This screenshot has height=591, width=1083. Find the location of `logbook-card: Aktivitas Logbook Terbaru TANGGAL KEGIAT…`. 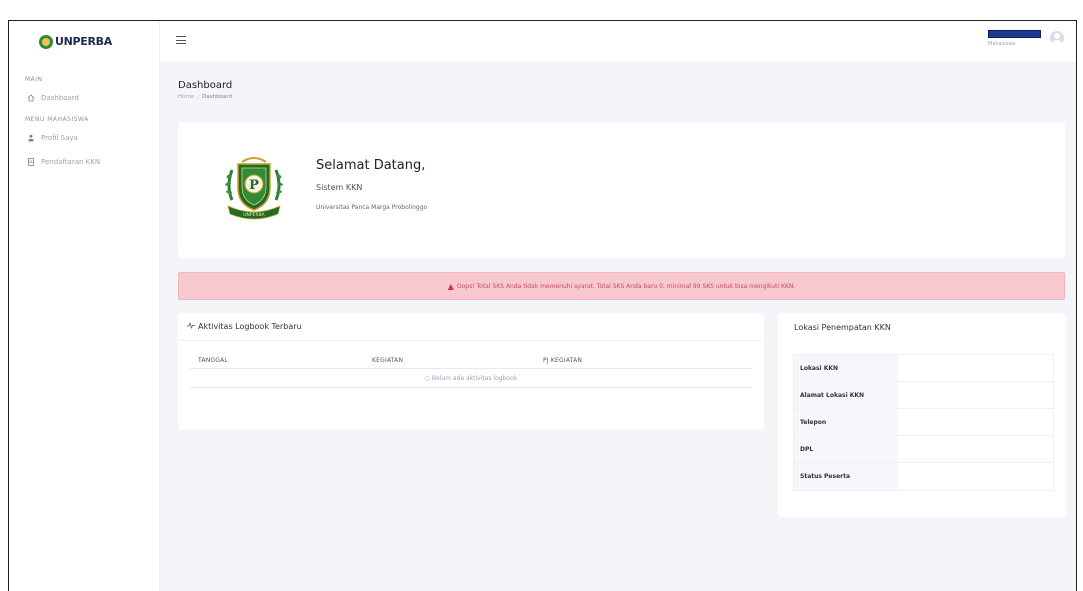

logbook-card: Aktivitas Logbook Terbaru TANGGAL KEGIAT… is located at coordinates (471, 371).